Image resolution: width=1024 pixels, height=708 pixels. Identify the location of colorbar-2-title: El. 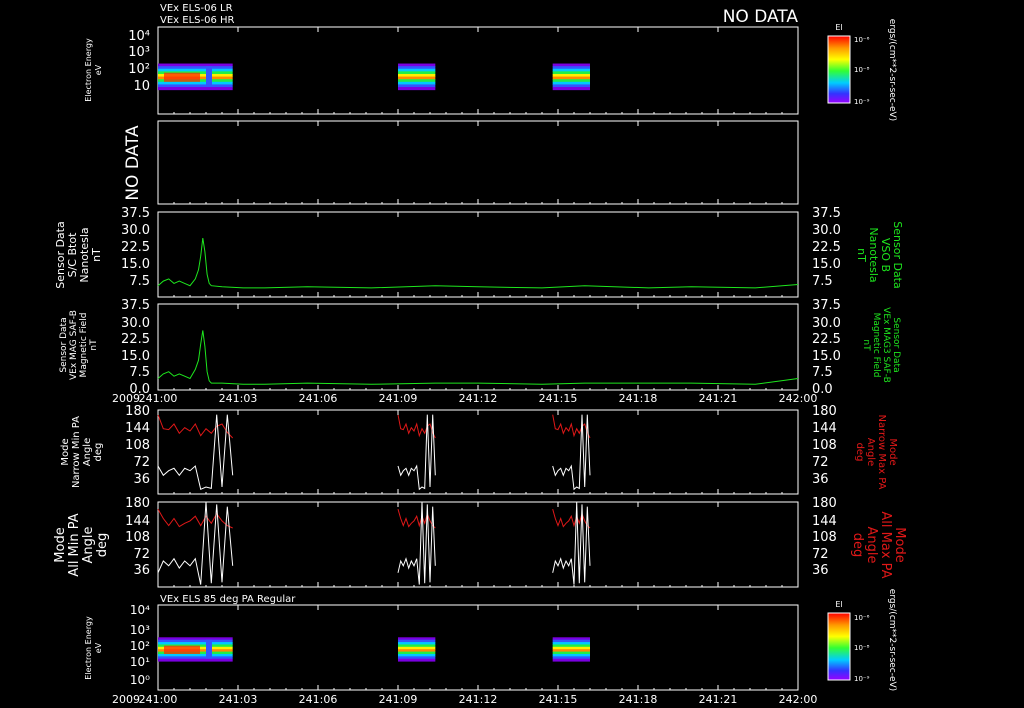
(838, 604).